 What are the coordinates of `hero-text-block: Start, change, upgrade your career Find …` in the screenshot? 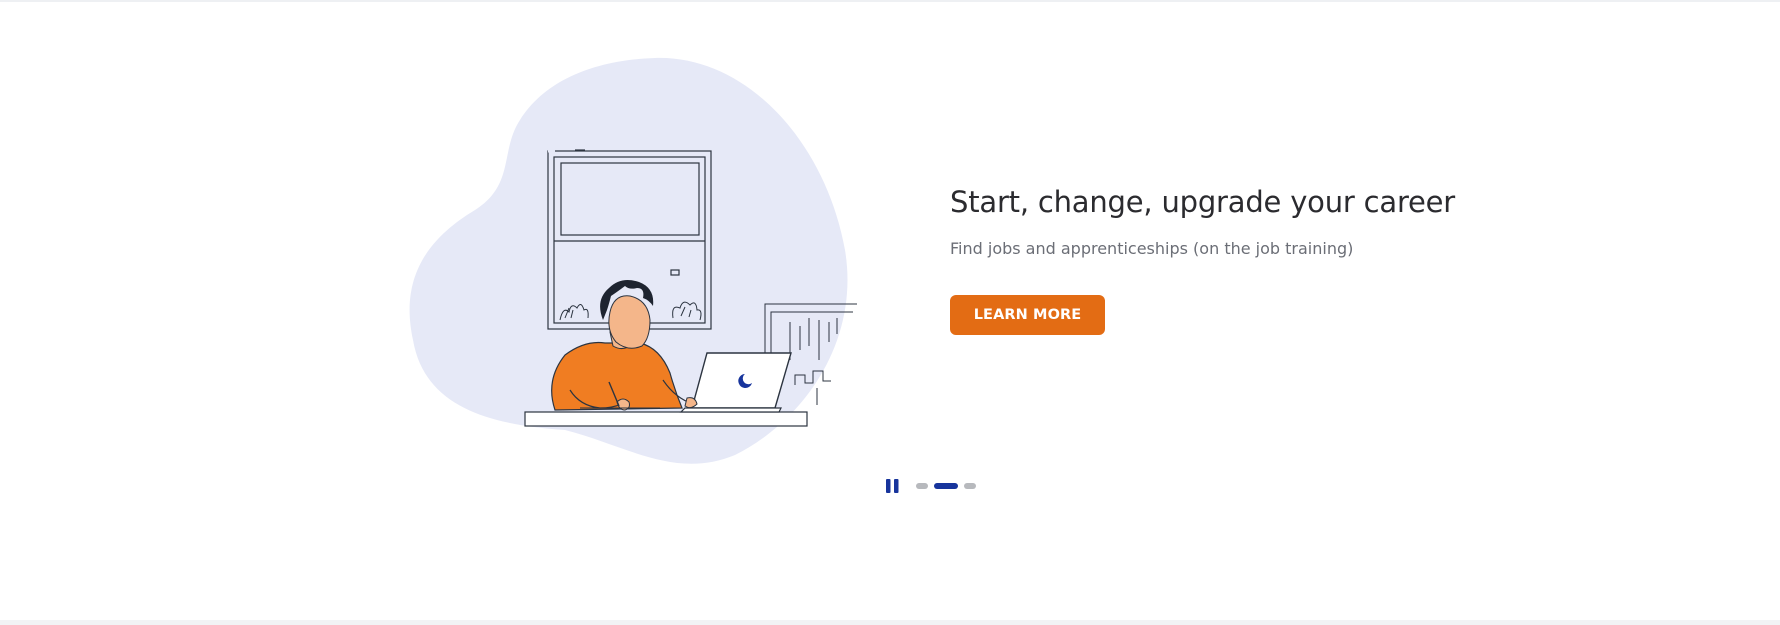 It's located at (1300, 257).